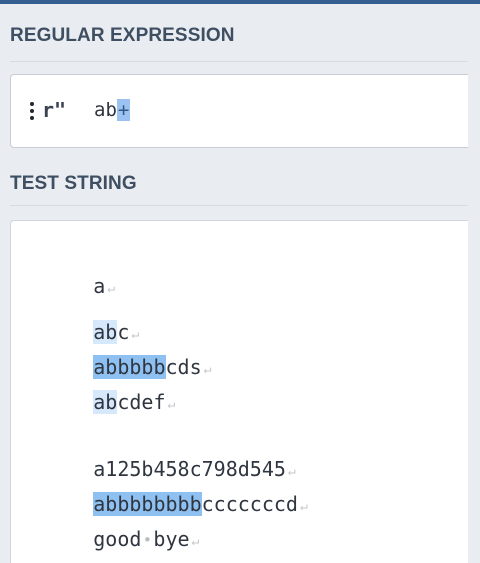  What do you see at coordinates (239, 61) in the screenshot?
I see `regex-header-divider` at bounding box center [239, 61].